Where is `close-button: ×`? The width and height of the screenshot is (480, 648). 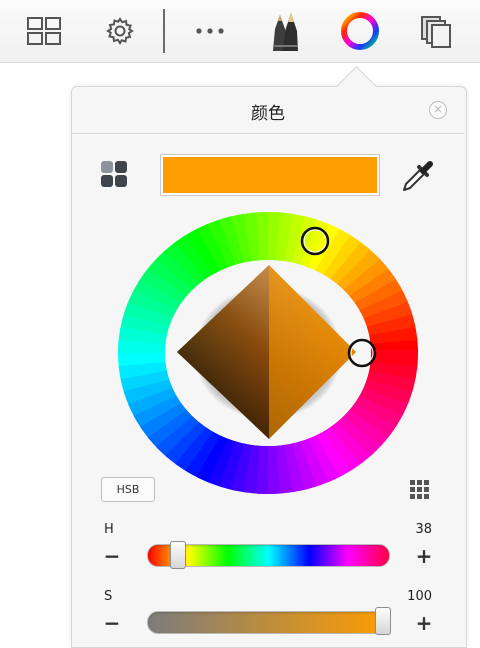
close-button: × is located at coordinates (438, 110).